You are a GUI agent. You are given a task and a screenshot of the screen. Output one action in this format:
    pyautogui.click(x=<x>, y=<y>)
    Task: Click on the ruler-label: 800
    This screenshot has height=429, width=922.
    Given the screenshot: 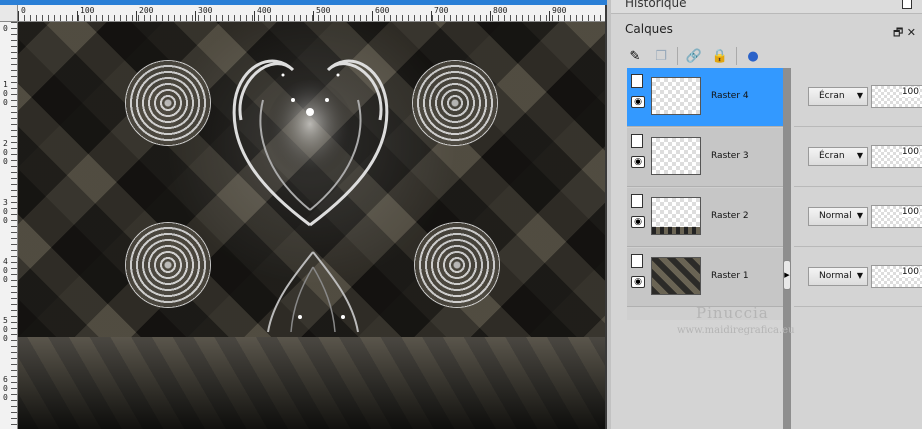 What is the action you would take?
    pyautogui.click(x=500, y=10)
    